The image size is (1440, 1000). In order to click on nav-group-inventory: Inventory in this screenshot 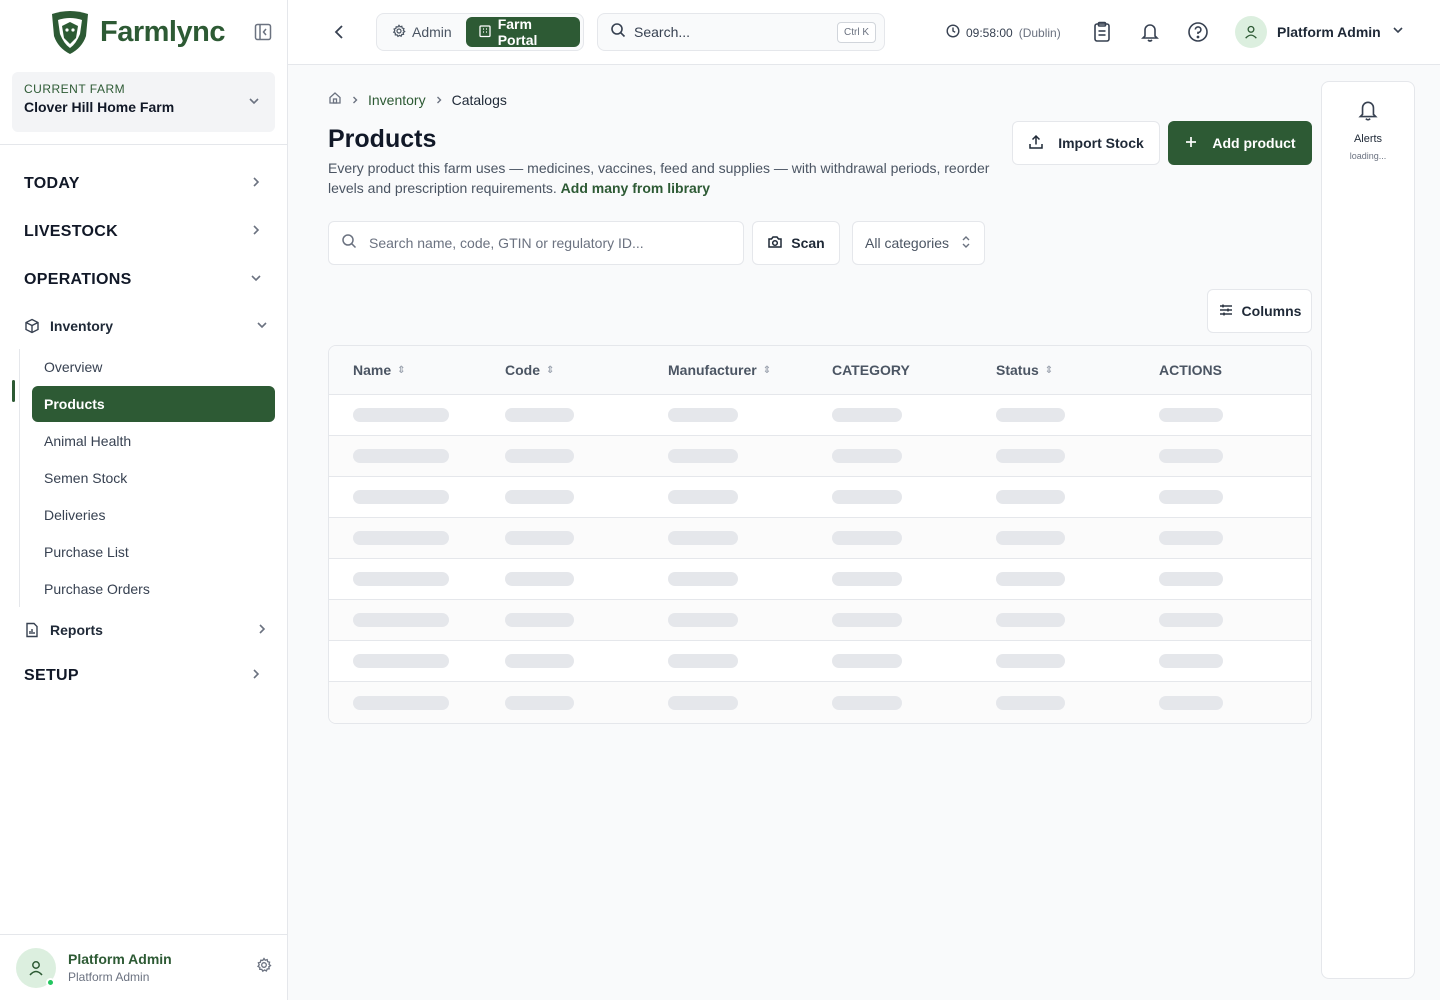, I will do `click(143, 326)`.